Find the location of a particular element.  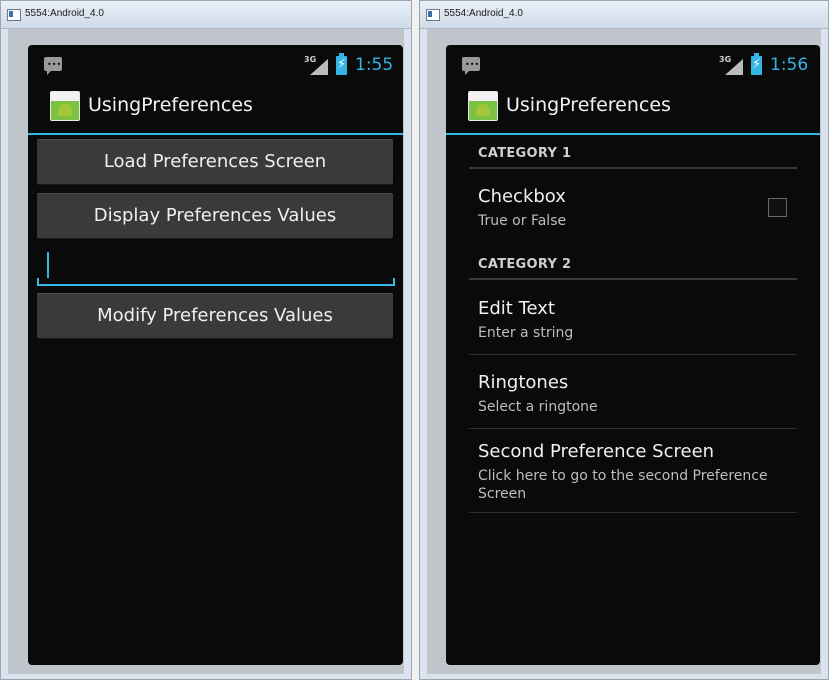

pref-summary: Enter a string is located at coordinates (526, 333).